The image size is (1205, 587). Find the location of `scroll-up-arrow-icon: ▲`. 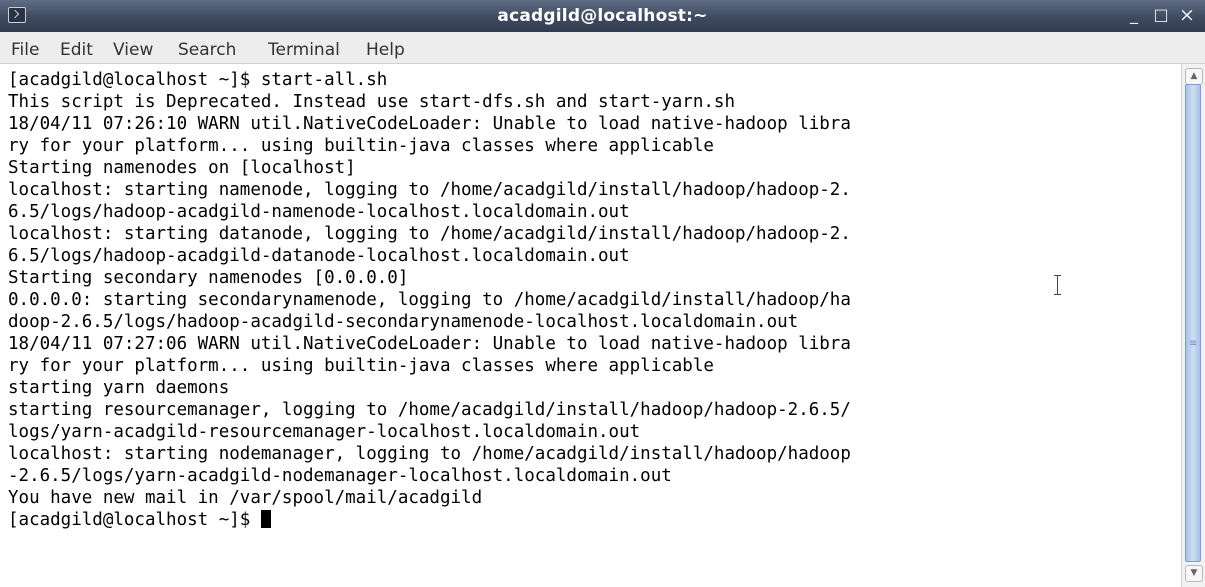

scroll-up-arrow-icon: ▲ is located at coordinates (1194, 76).